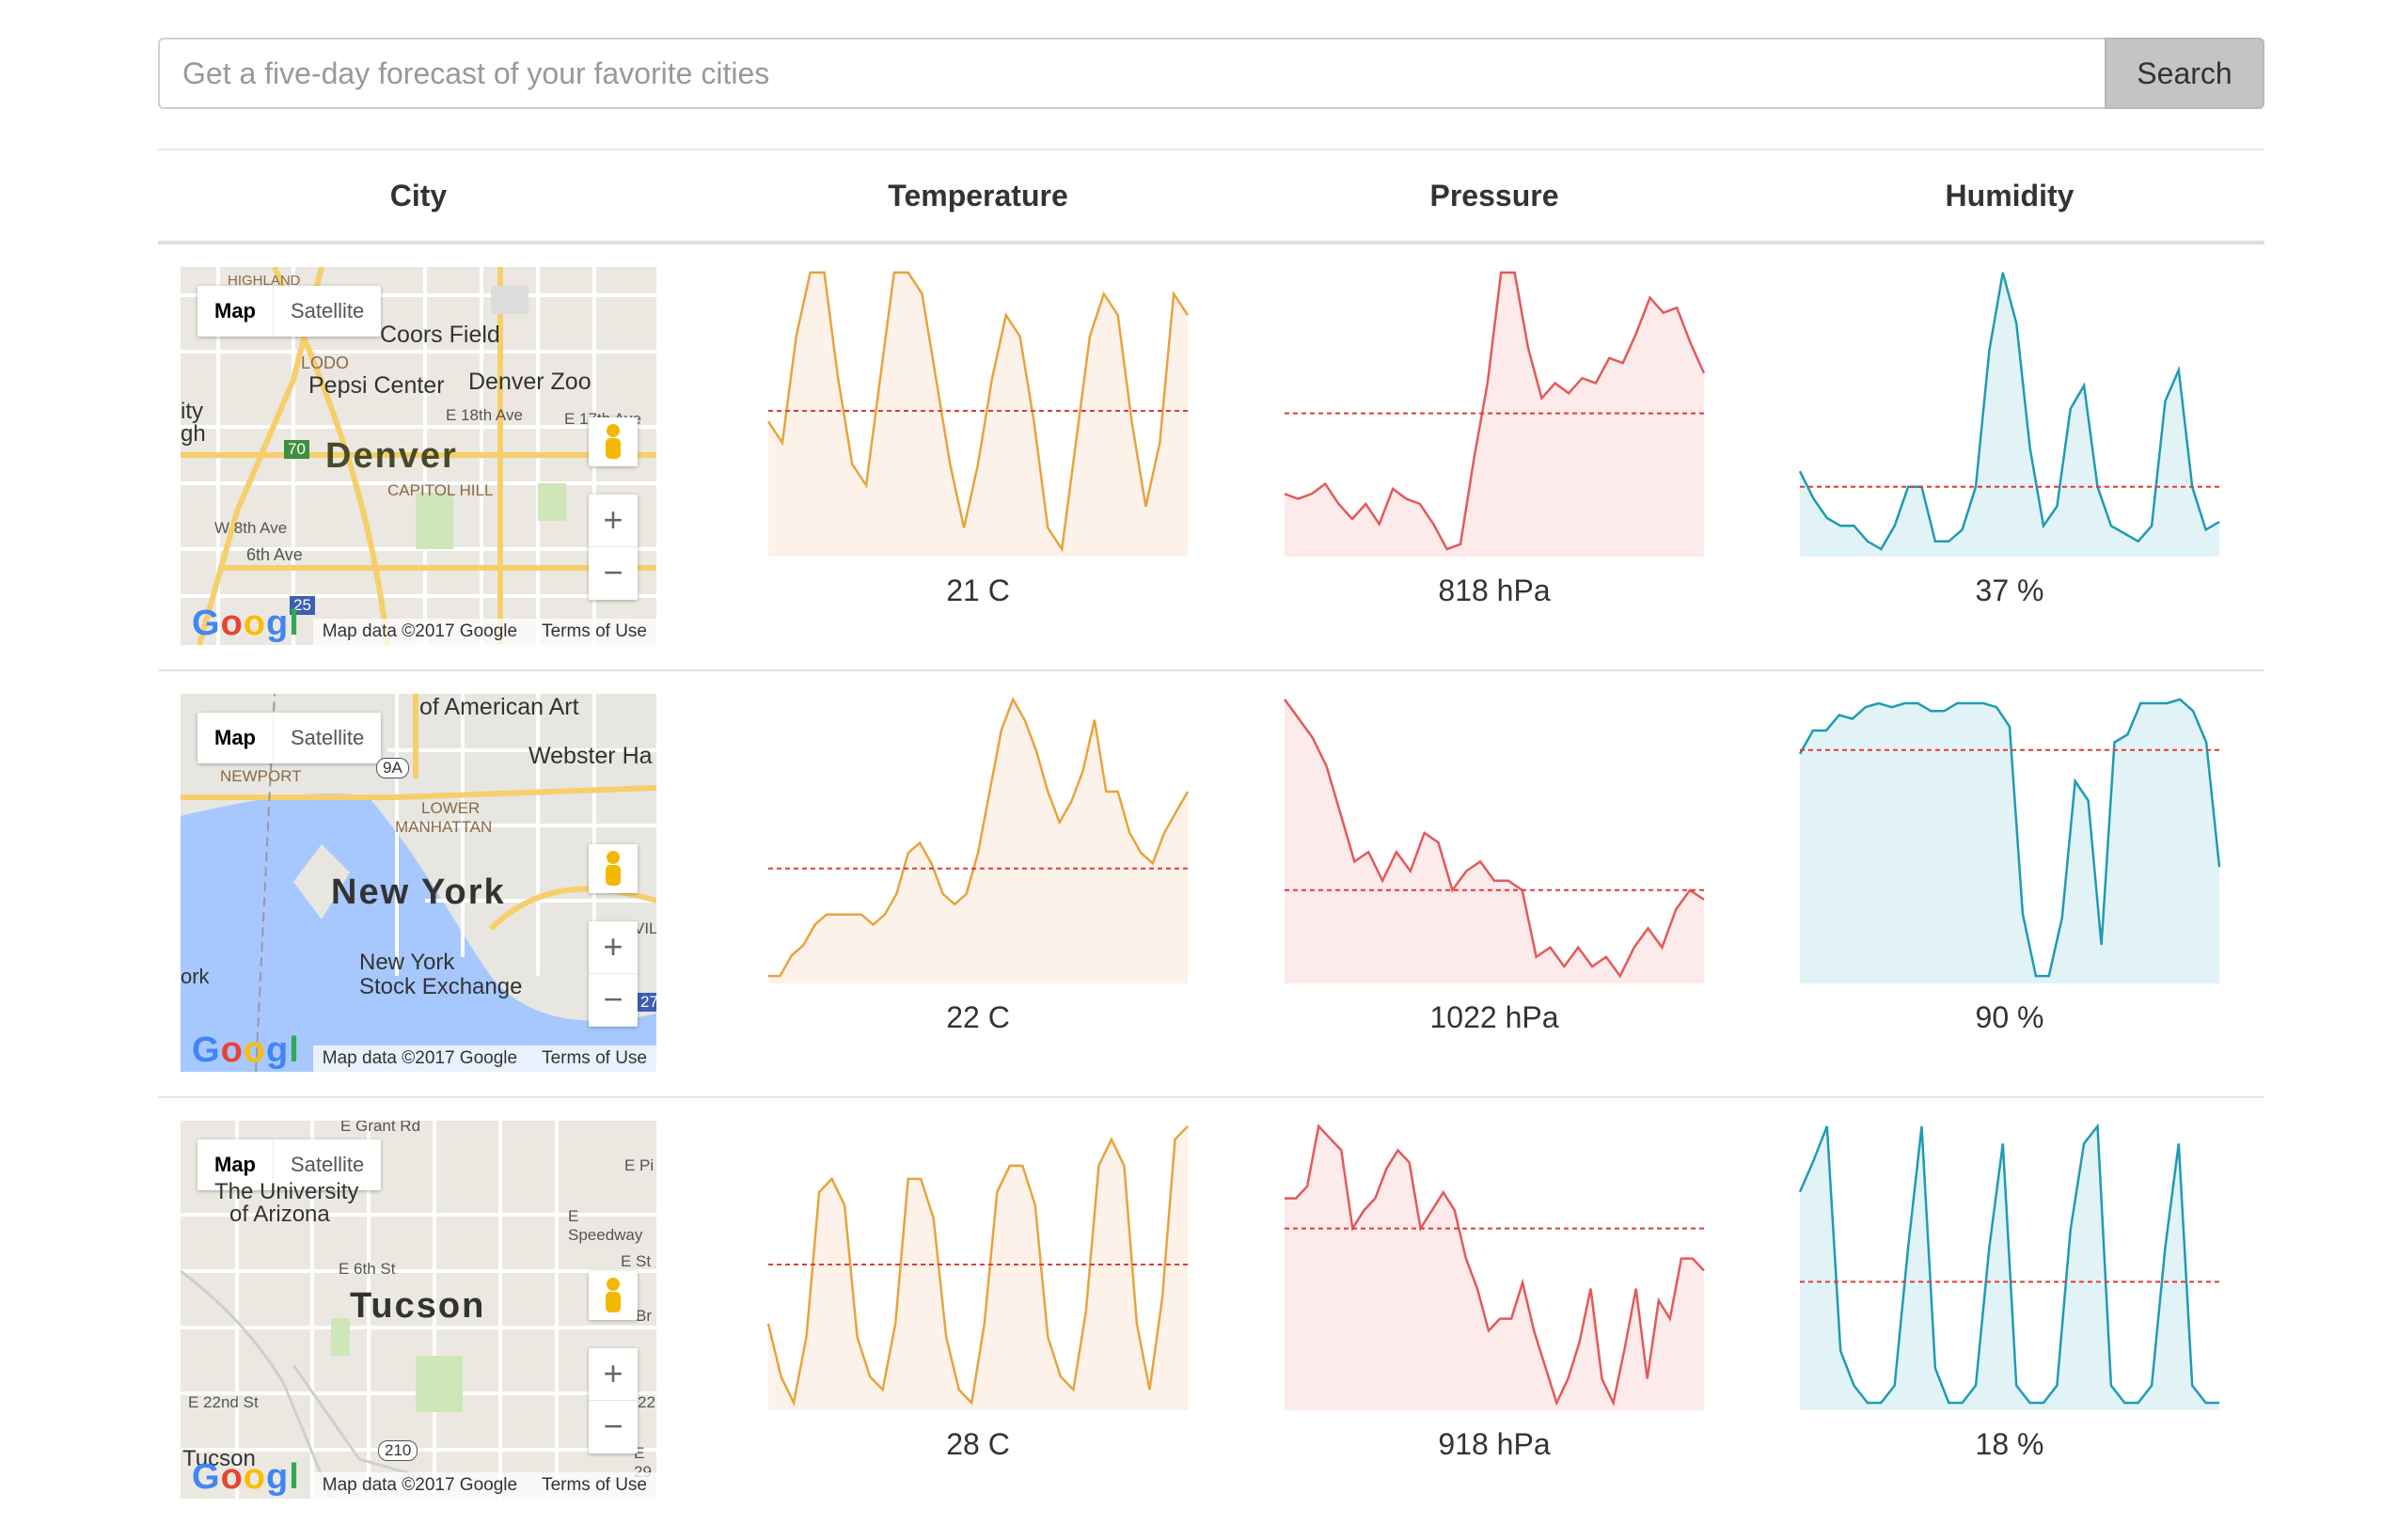  What do you see at coordinates (393, 768) in the screenshot?
I see `highway-shield: 9A` at bounding box center [393, 768].